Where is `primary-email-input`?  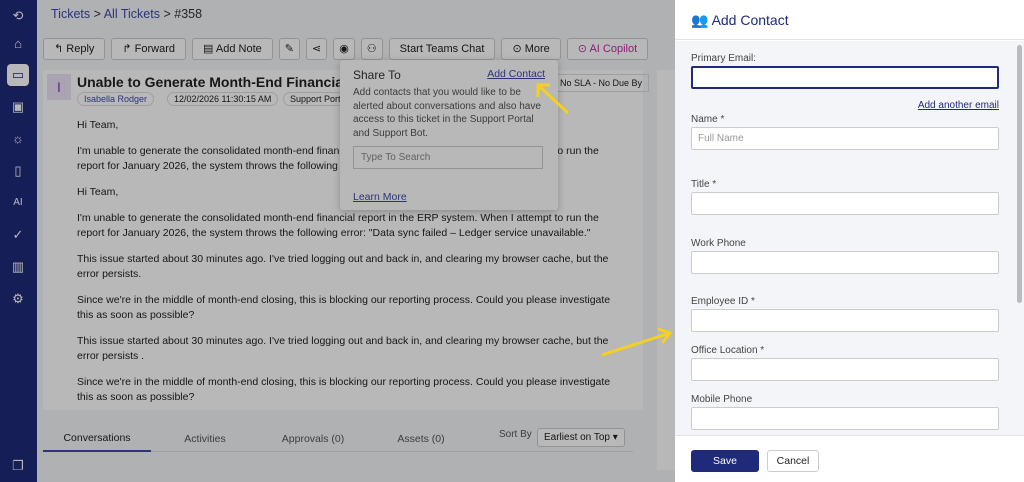
primary-email-input is located at coordinates (845, 77).